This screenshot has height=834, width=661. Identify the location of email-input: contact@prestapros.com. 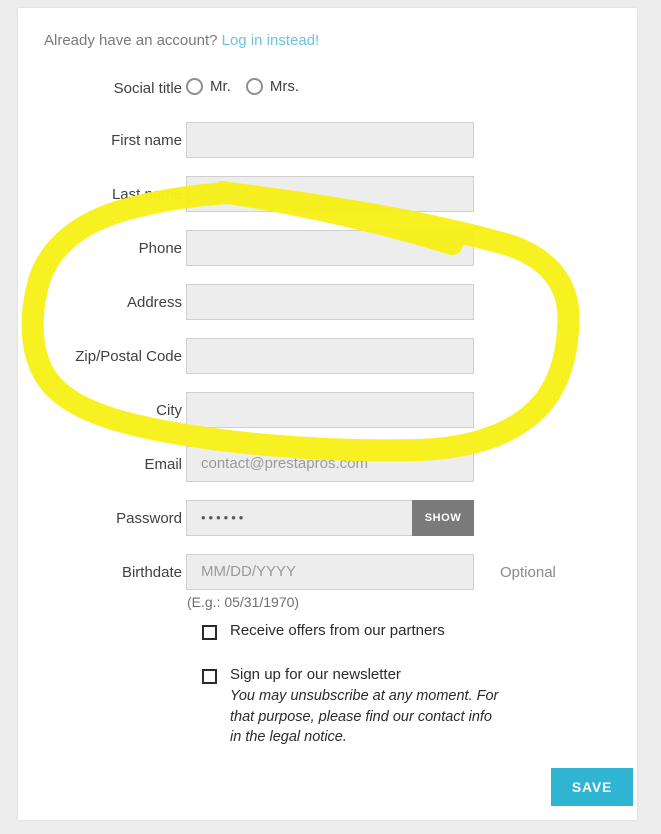
(330, 464).